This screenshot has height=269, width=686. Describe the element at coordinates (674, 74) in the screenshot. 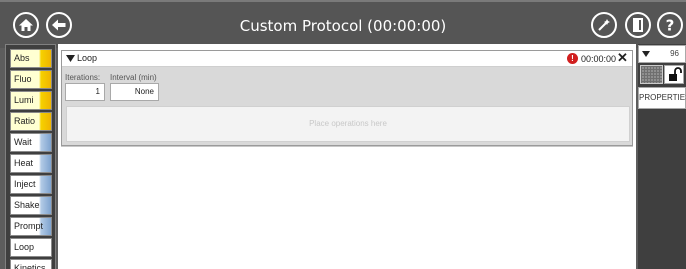

I see `unlock-icon` at that location.